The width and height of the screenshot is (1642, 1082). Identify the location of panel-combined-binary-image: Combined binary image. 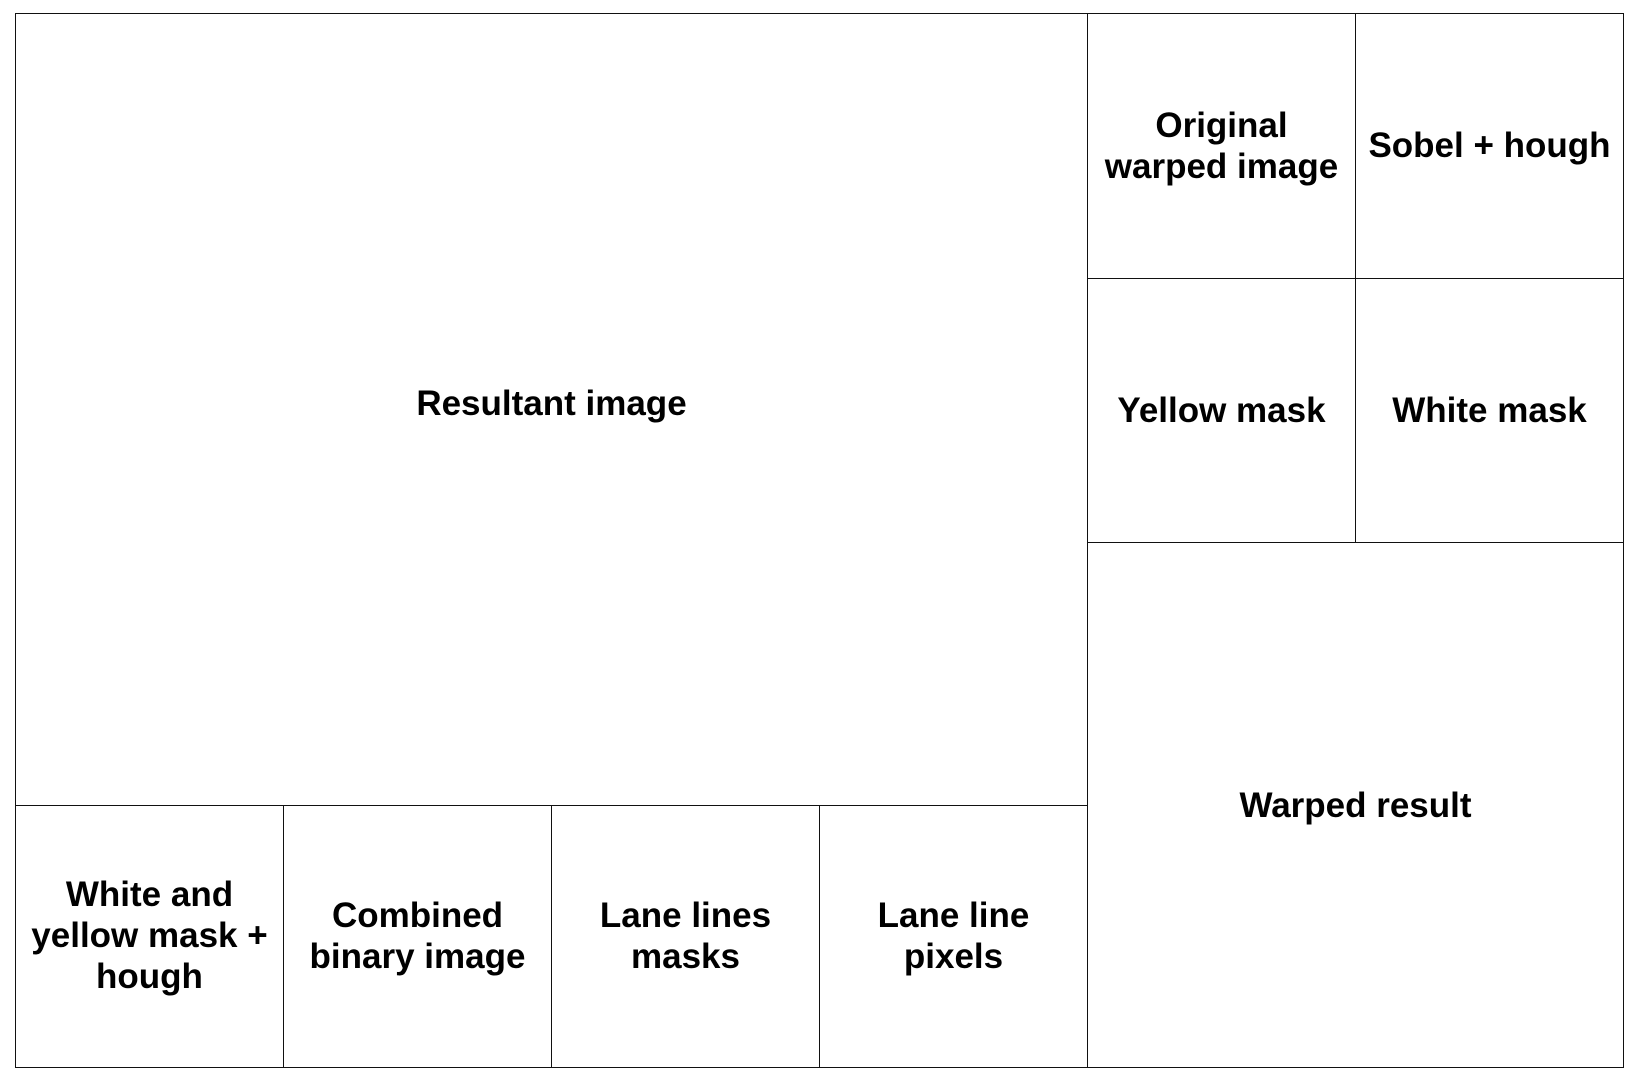
(417, 936).